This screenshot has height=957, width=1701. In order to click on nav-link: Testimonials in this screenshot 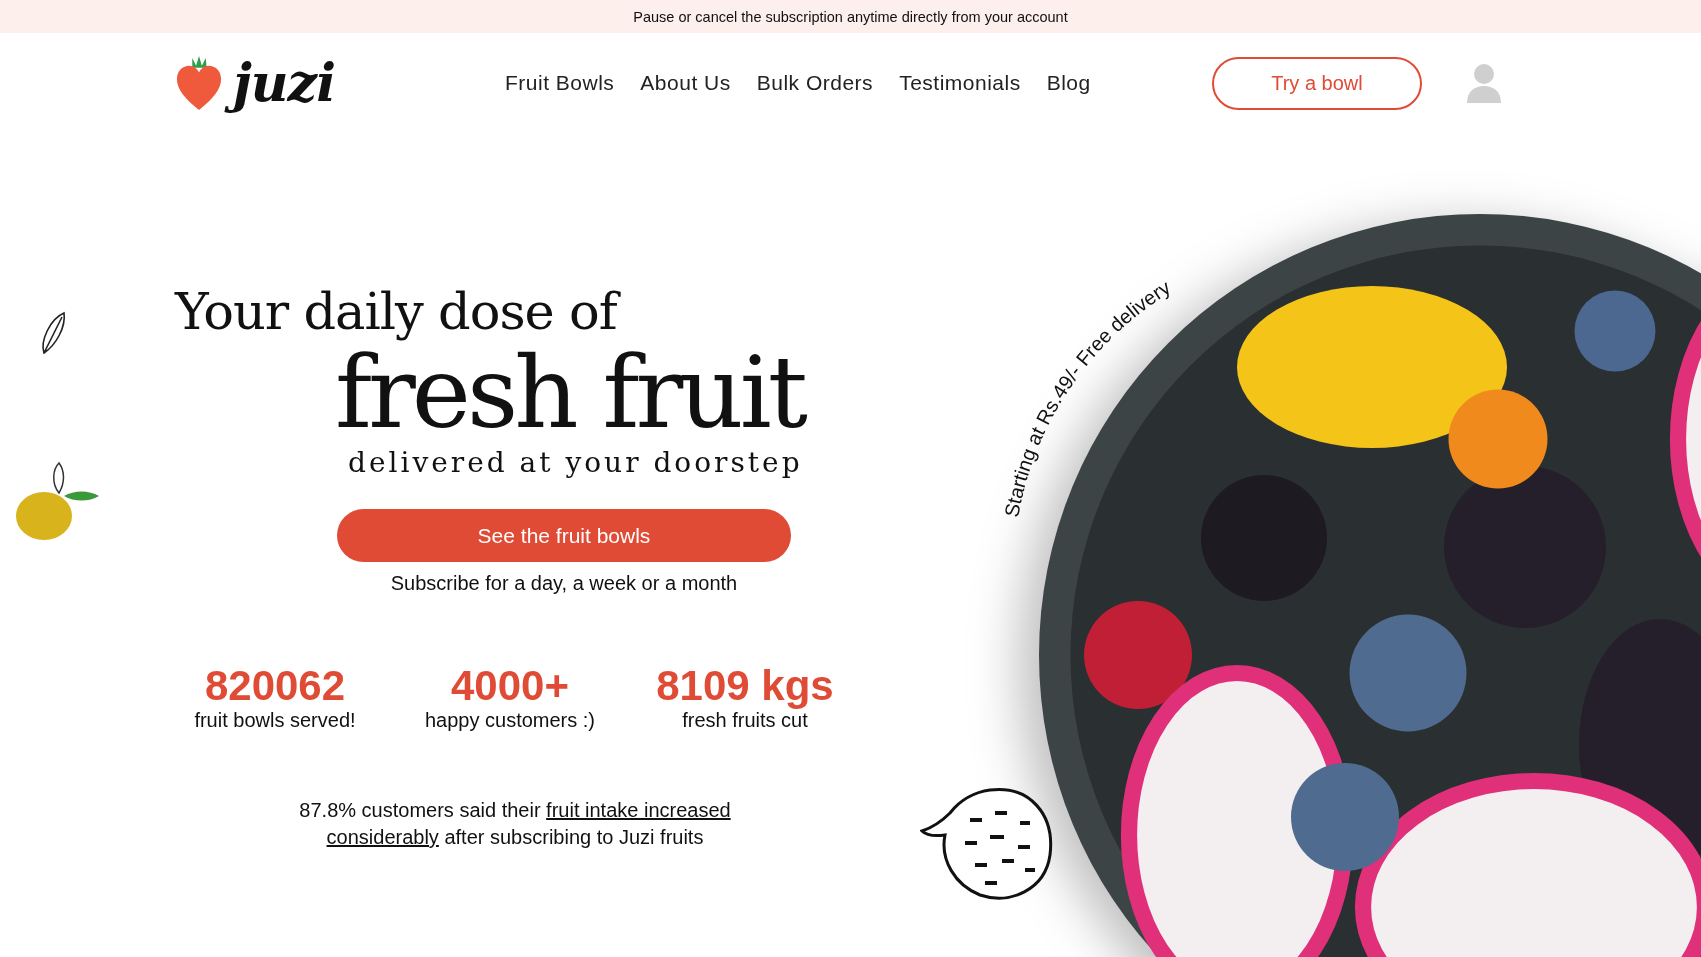, I will do `click(960, 83)`.